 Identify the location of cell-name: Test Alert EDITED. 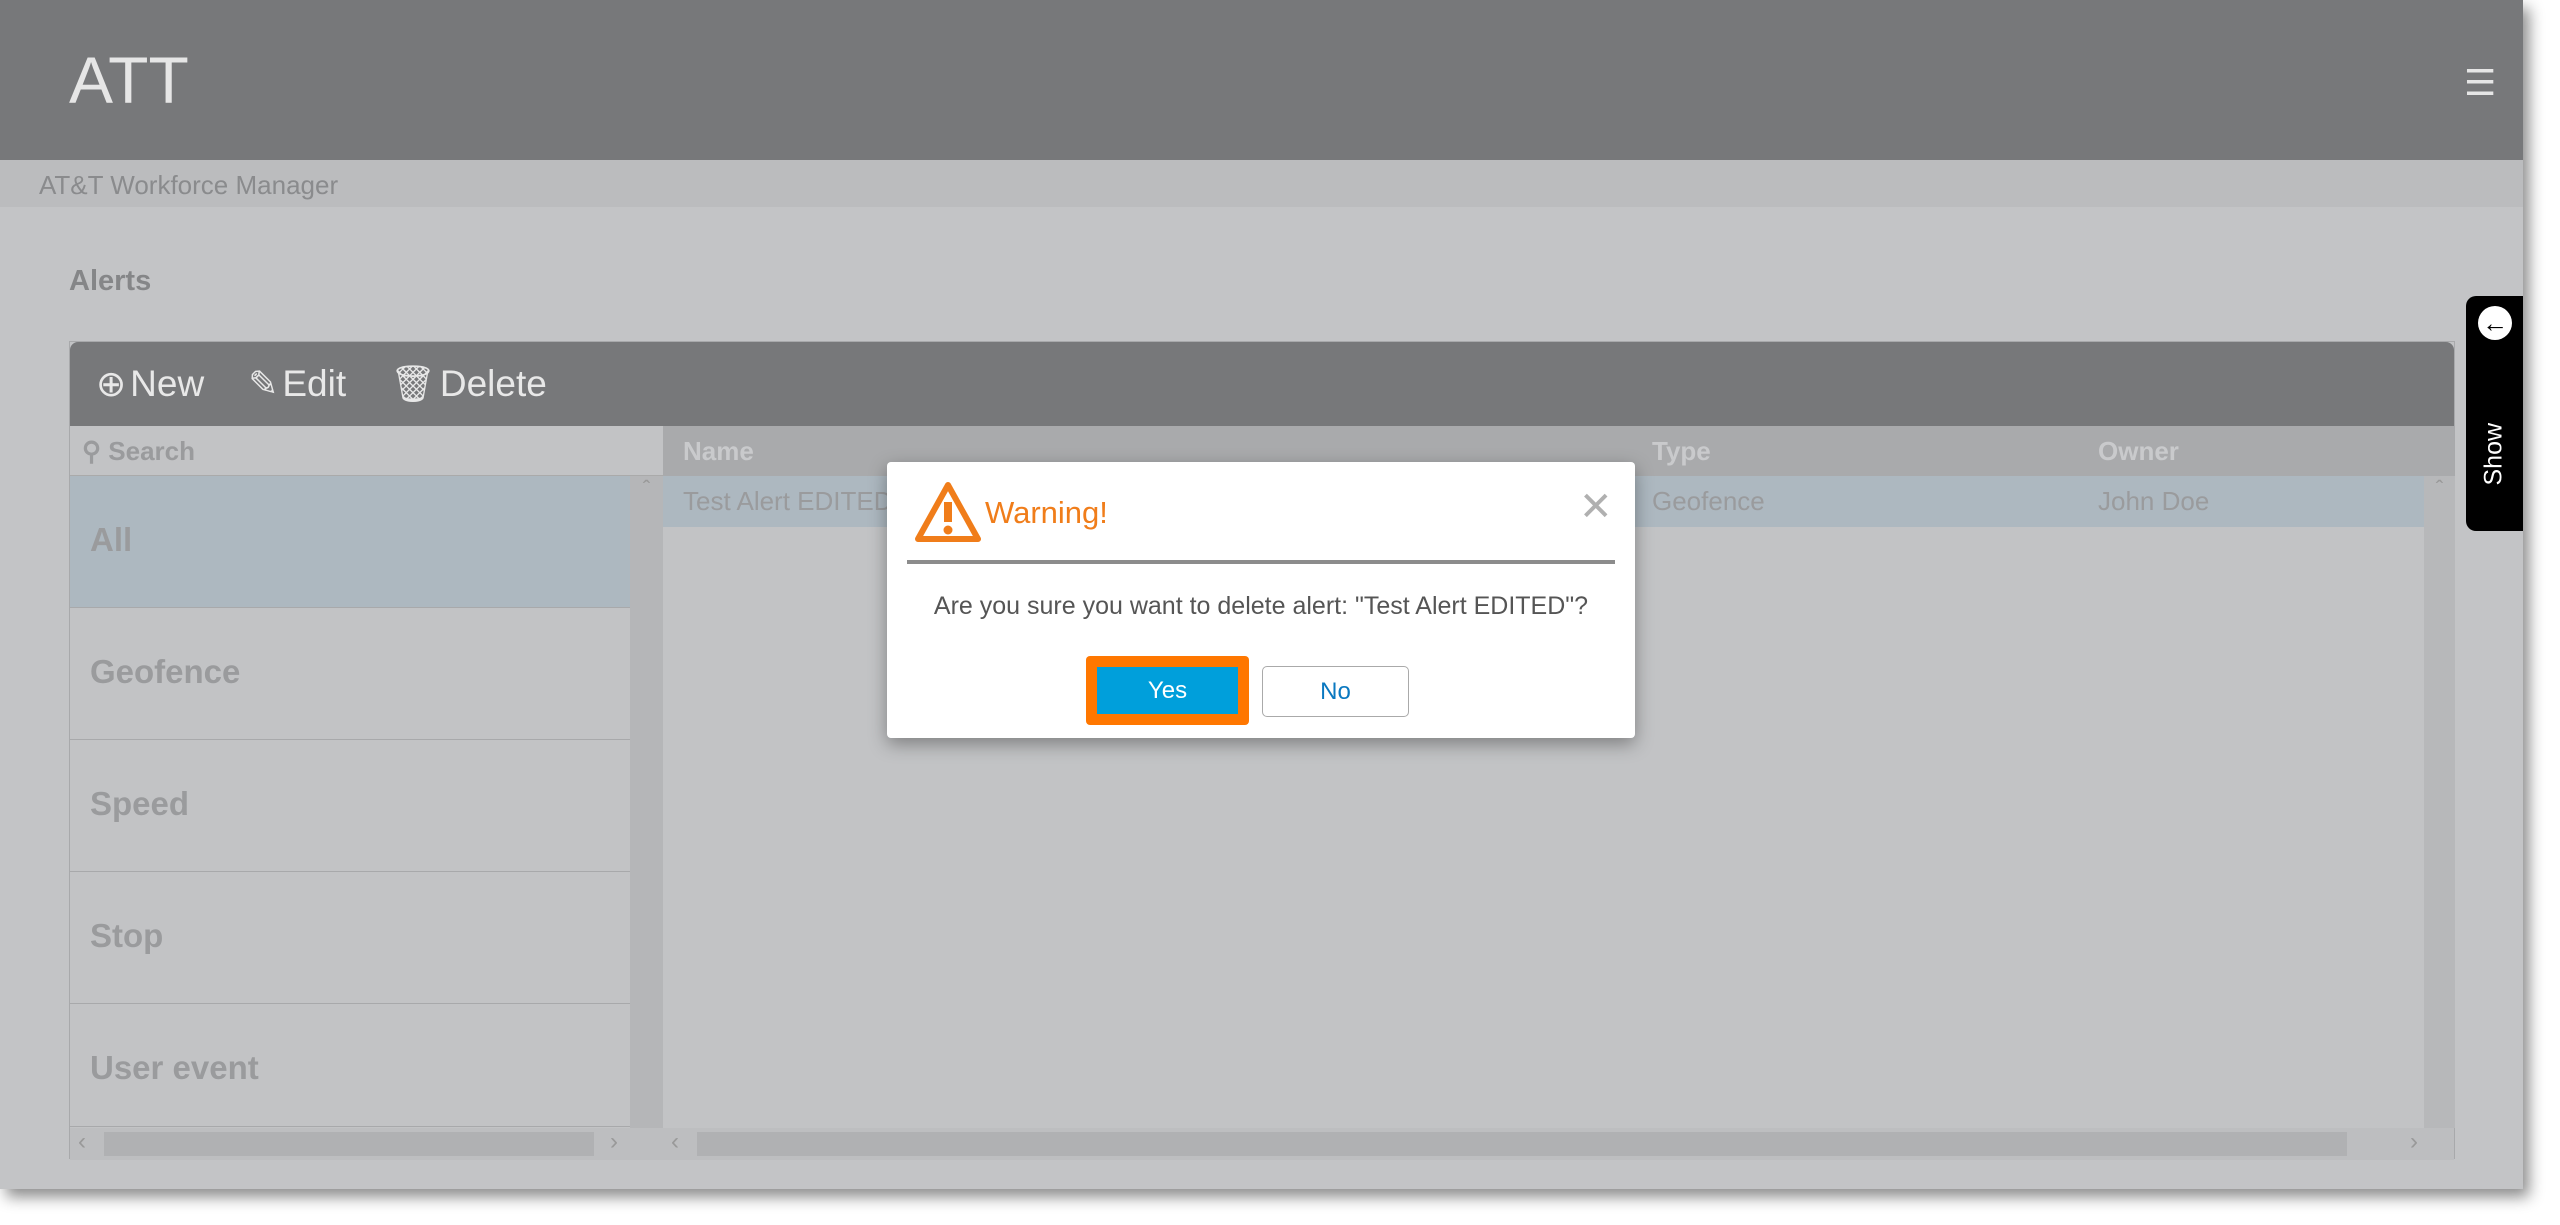
(788, 501).